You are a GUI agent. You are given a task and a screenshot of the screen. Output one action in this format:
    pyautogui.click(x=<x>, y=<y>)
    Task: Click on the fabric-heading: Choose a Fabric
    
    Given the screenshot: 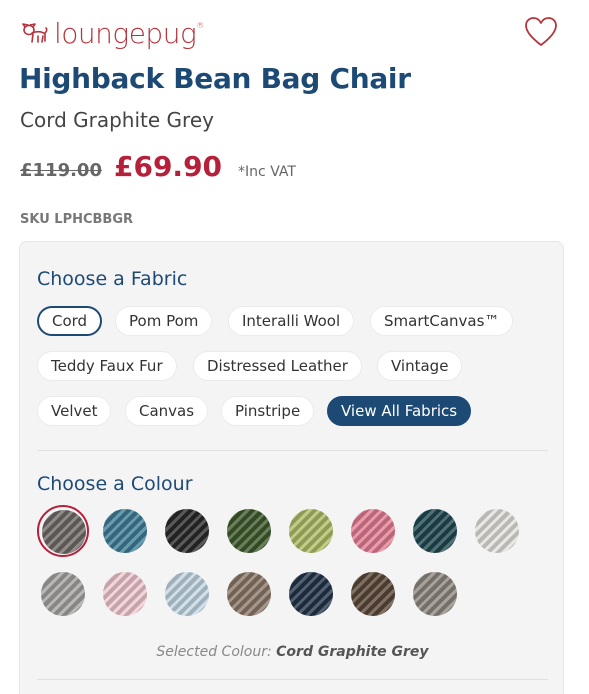 What is the action you would take?
    pyautogui.click(x=112, y=279)
    